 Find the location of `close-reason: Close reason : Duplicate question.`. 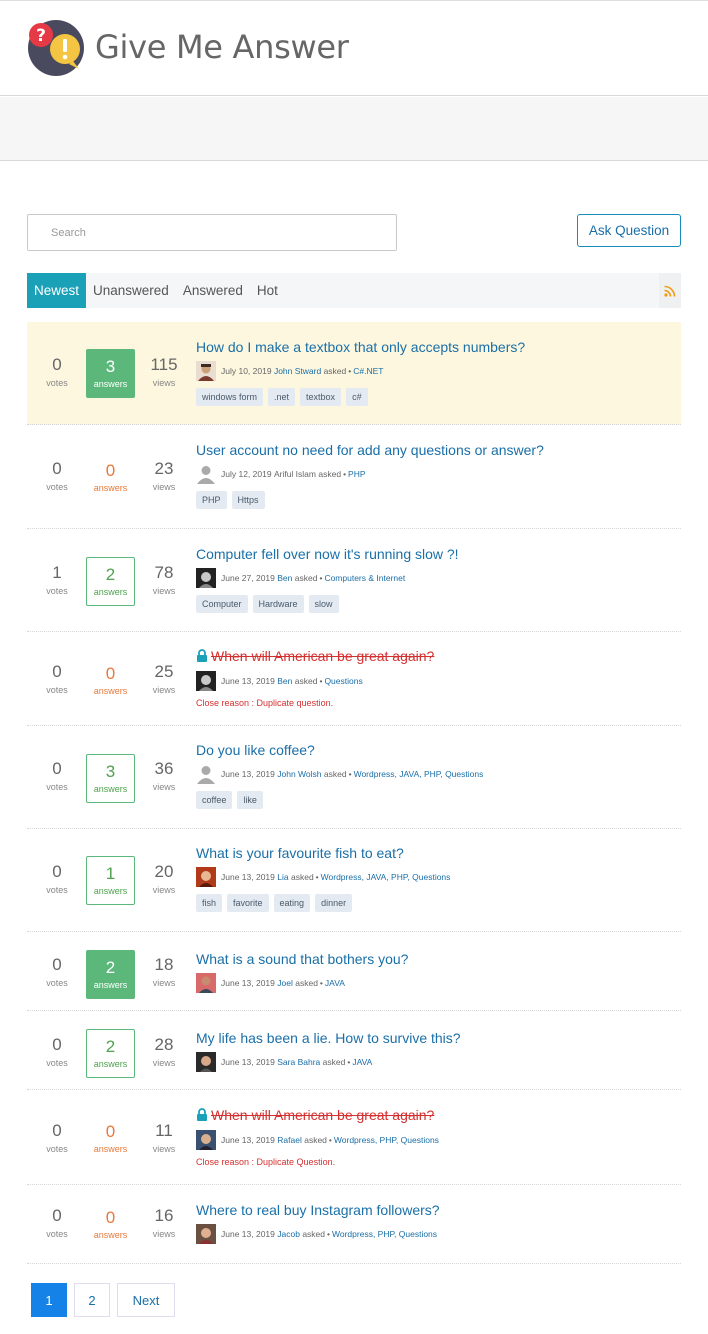

close-reason: Close reason : Duplicate question. is located at coordinates (265, 703).